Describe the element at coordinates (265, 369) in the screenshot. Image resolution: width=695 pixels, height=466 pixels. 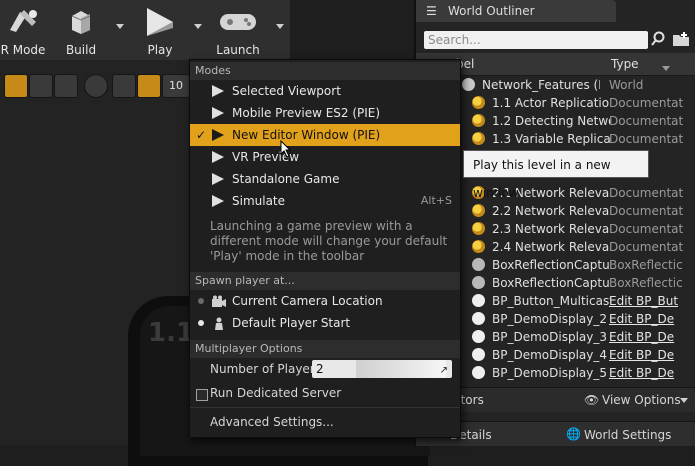
I see `num-players-label: Number of Players` at that location.